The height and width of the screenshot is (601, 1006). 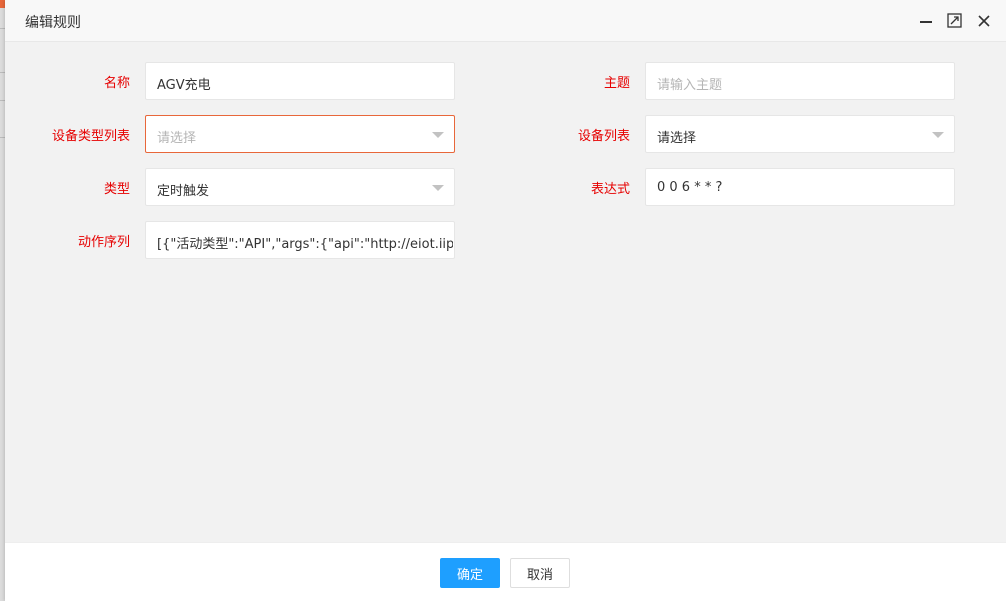 I want to click on form-row: 类型 定时触发 表达式 0 0 6 * * ?, so click(x=505, y=187).